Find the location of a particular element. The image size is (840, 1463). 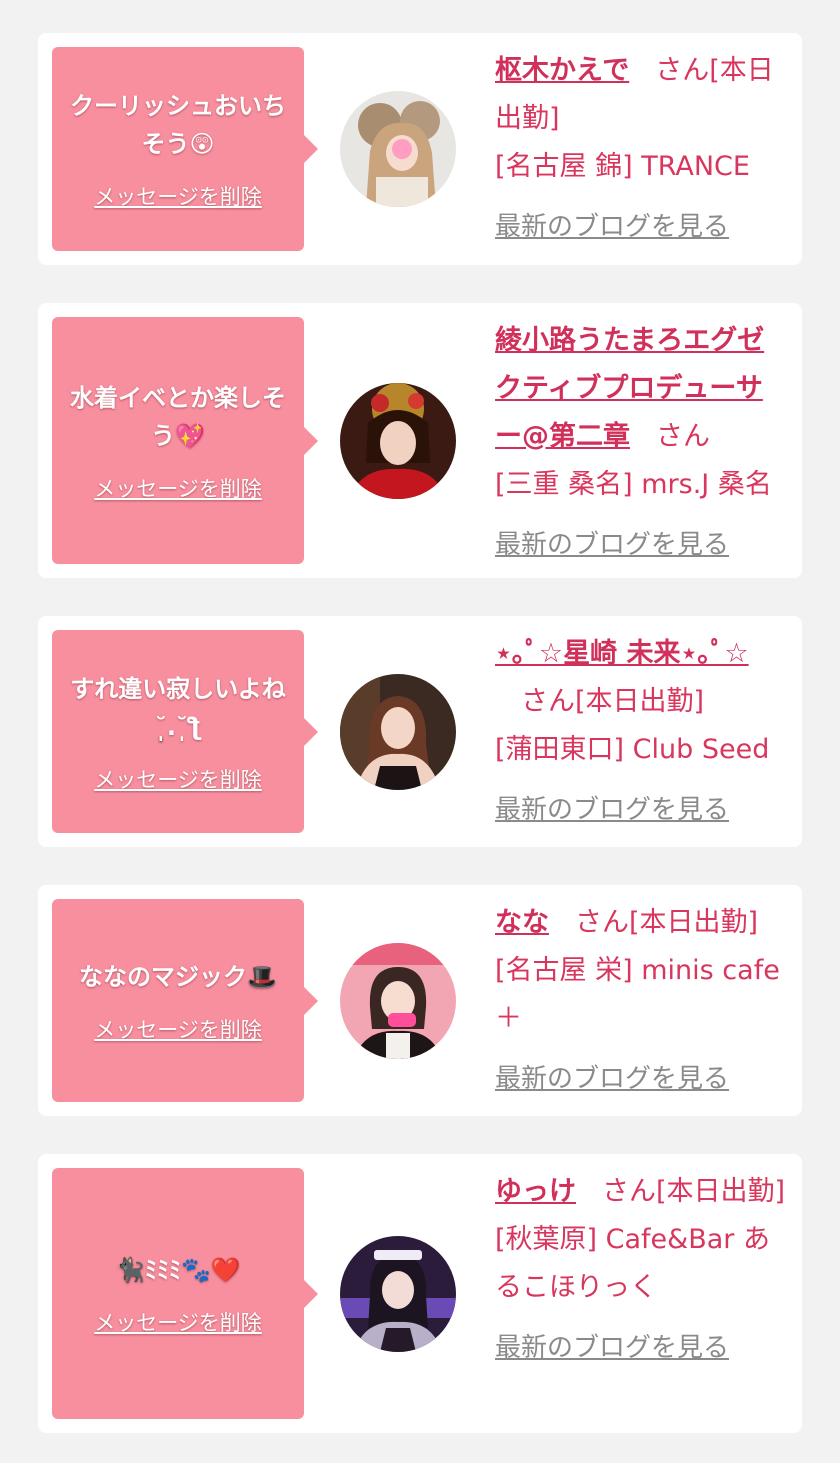

message-bubble: クーリッシュおいちそう😲 メッセージを削除 is located at coordinates (185, 149).